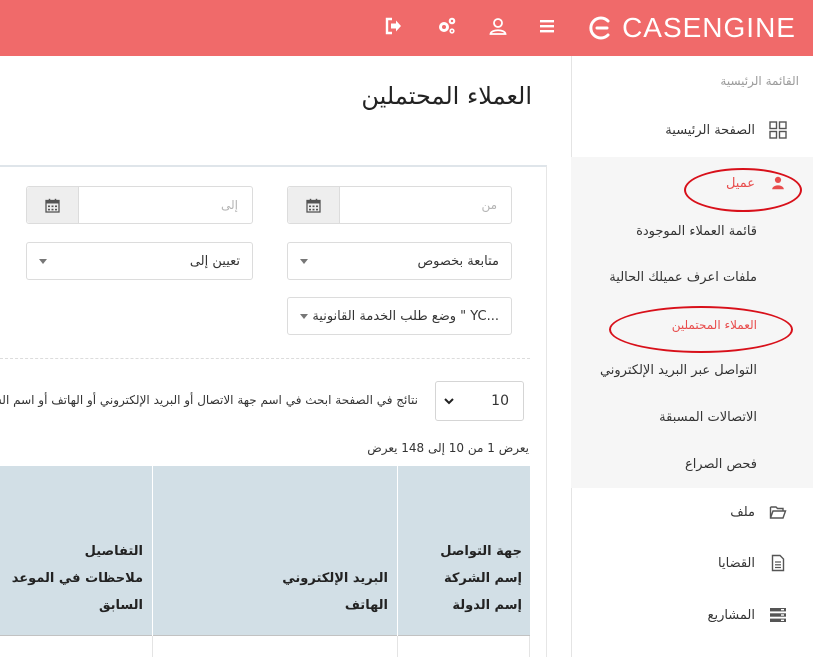 The image size is (813, 657). Describe the element at coordinates (448, 448) in the screenshot. I see `records-info: يعرض 1 من 10 إلى 148 يعرض` at that location.